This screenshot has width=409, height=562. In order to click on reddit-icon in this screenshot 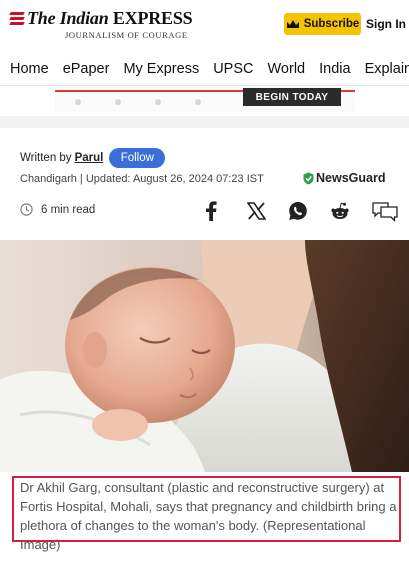, I will do `click(340, 210)`.